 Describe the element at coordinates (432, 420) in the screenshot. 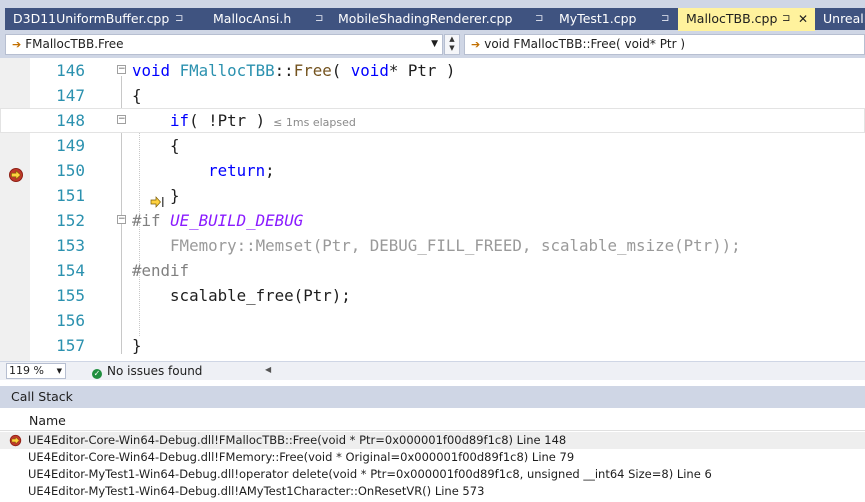

I see `column-header-name: Name` at that location.